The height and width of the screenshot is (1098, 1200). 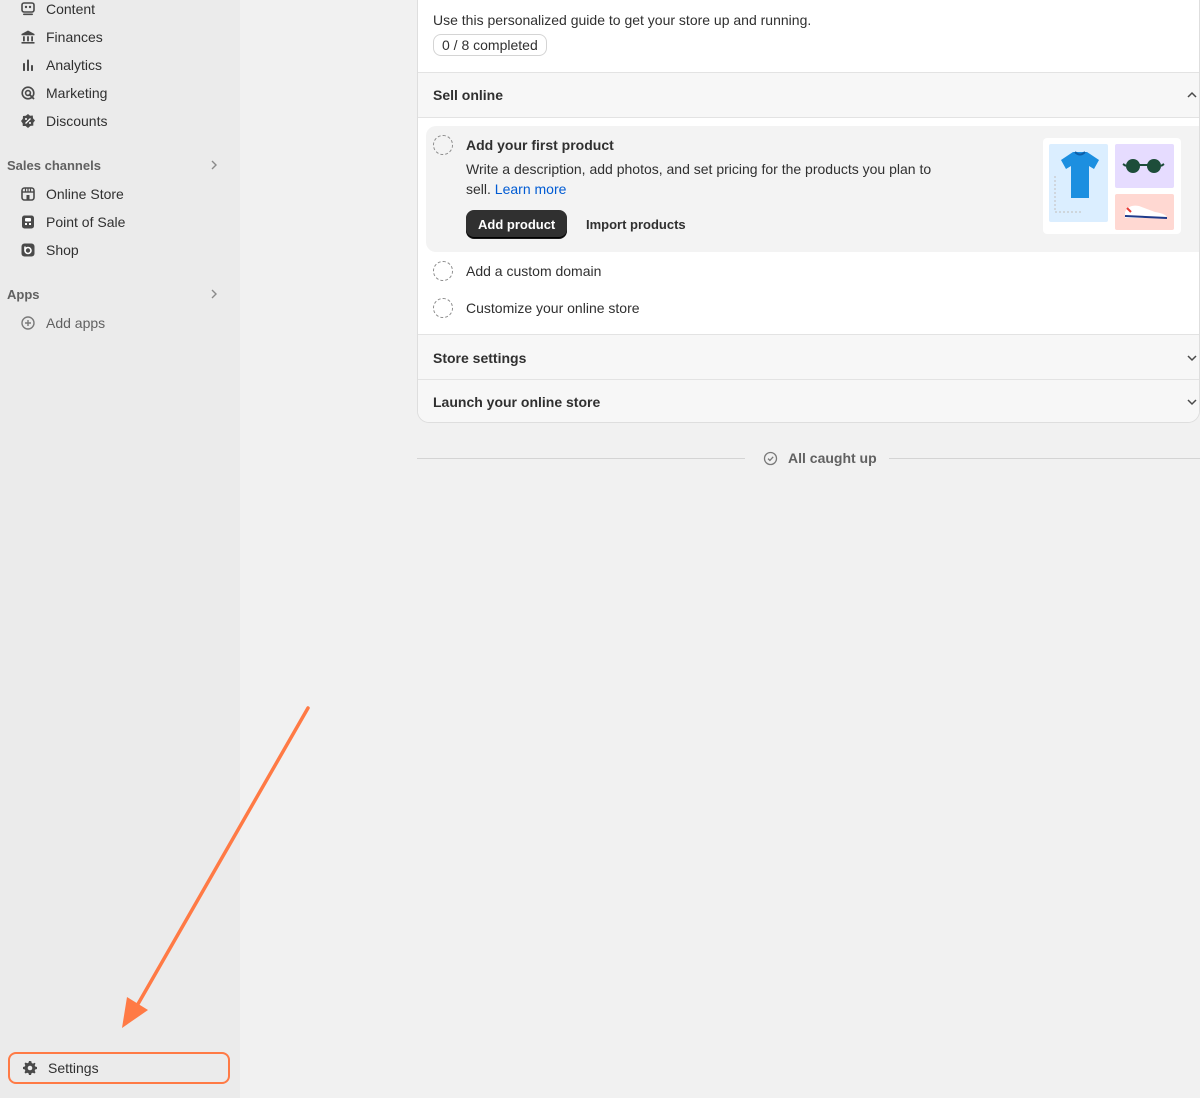 I want to click on gear-icon, so click(x=30, y=1068).